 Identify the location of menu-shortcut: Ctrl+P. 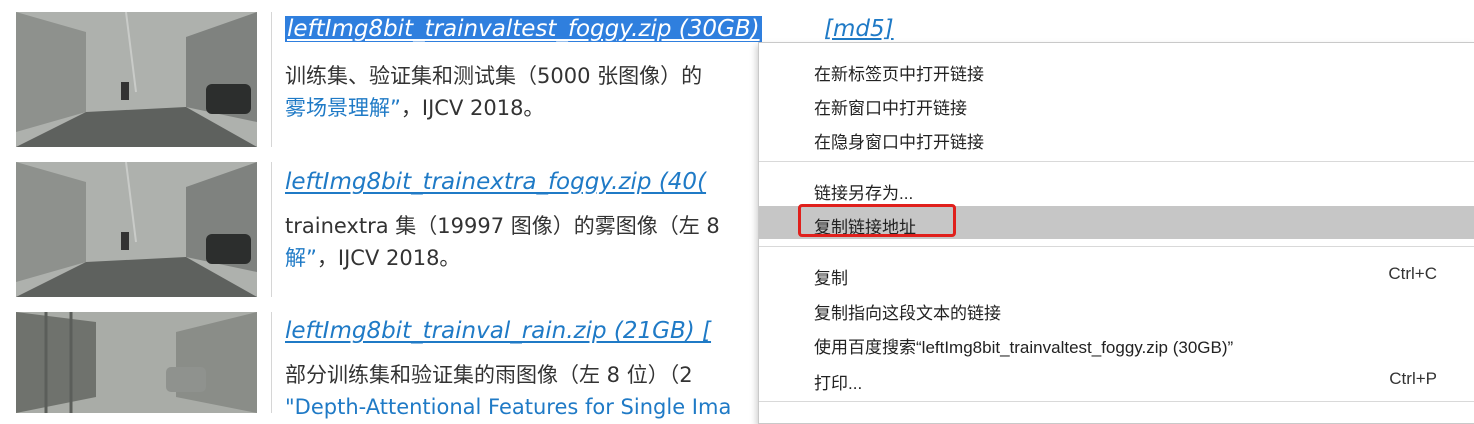
(1413, 378).